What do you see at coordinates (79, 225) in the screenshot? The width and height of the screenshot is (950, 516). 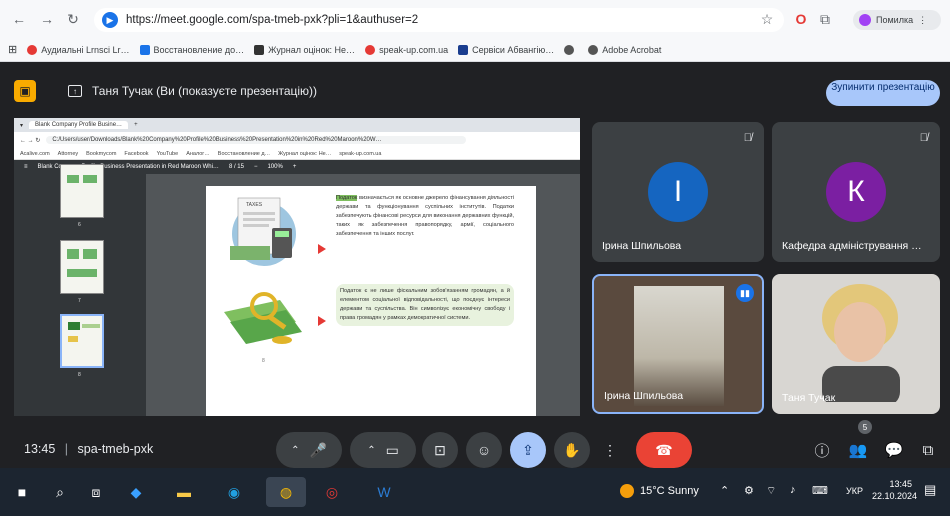 I see `thumbnail-number: 6` at bounding box center [79, 225].